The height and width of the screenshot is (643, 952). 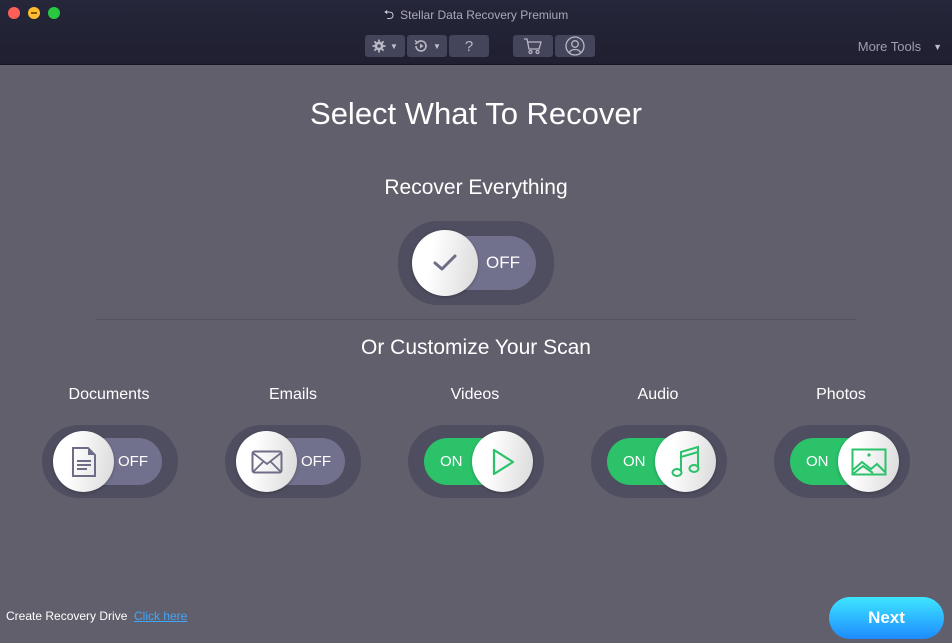 I want to click on image-icon, so click(x=868, y=461).